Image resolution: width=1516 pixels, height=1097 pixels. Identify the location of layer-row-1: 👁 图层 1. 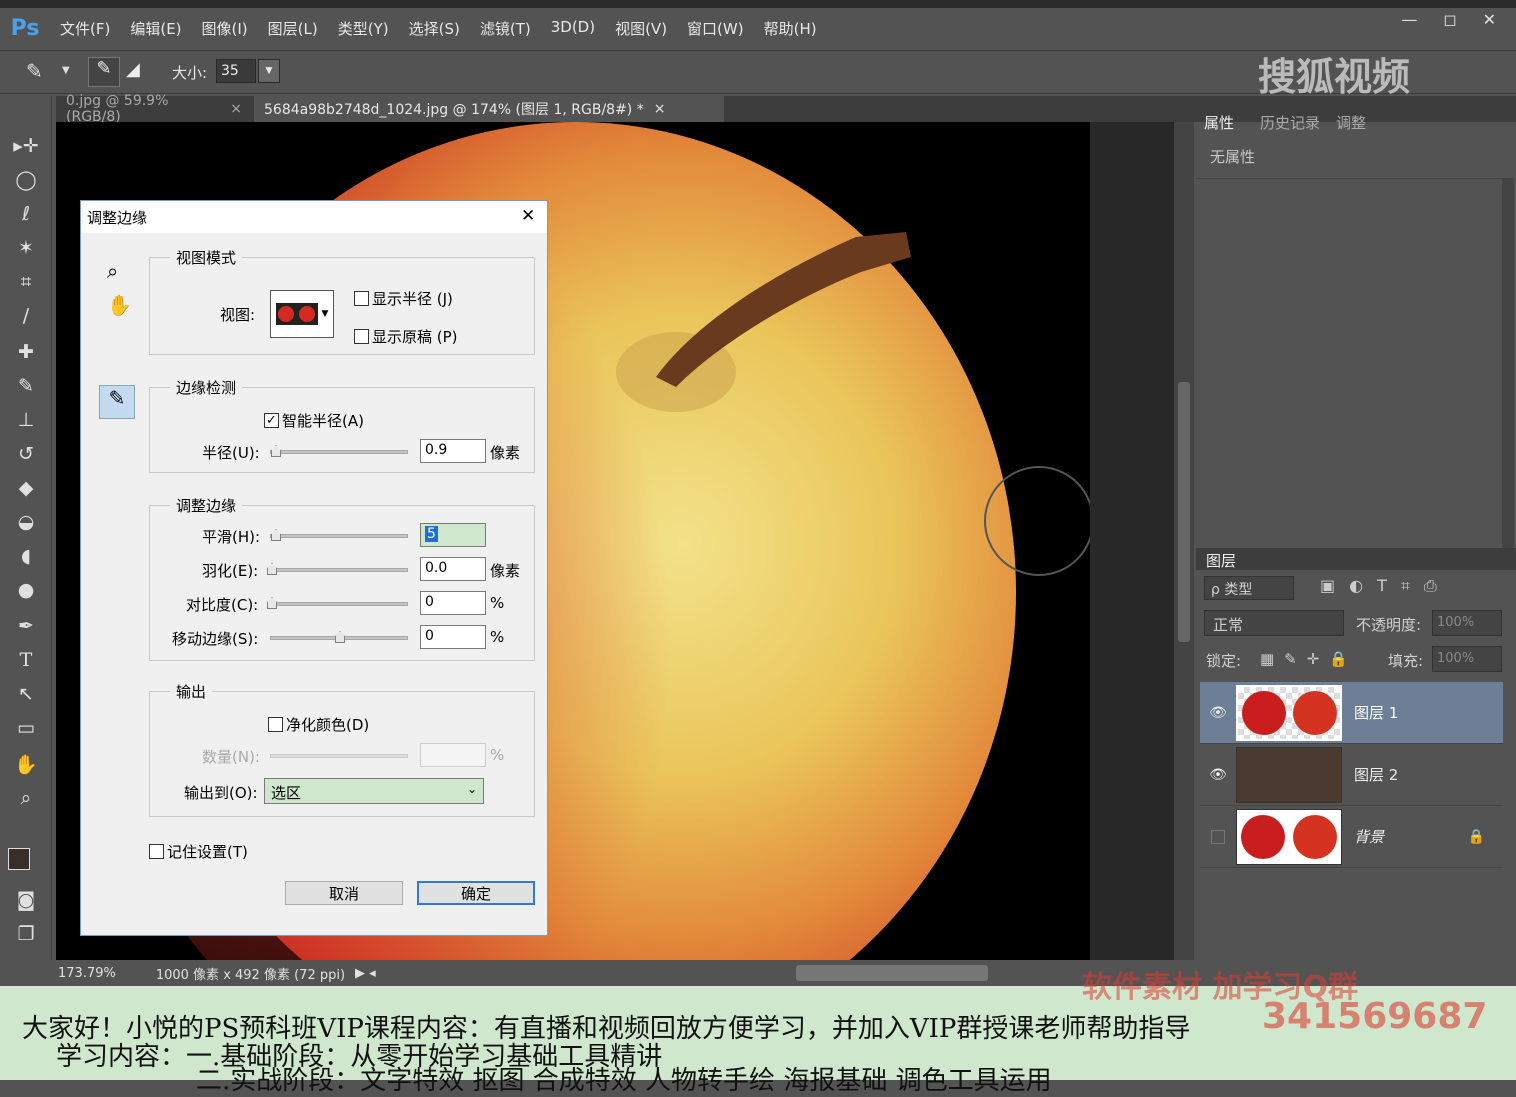
(1351, 713).